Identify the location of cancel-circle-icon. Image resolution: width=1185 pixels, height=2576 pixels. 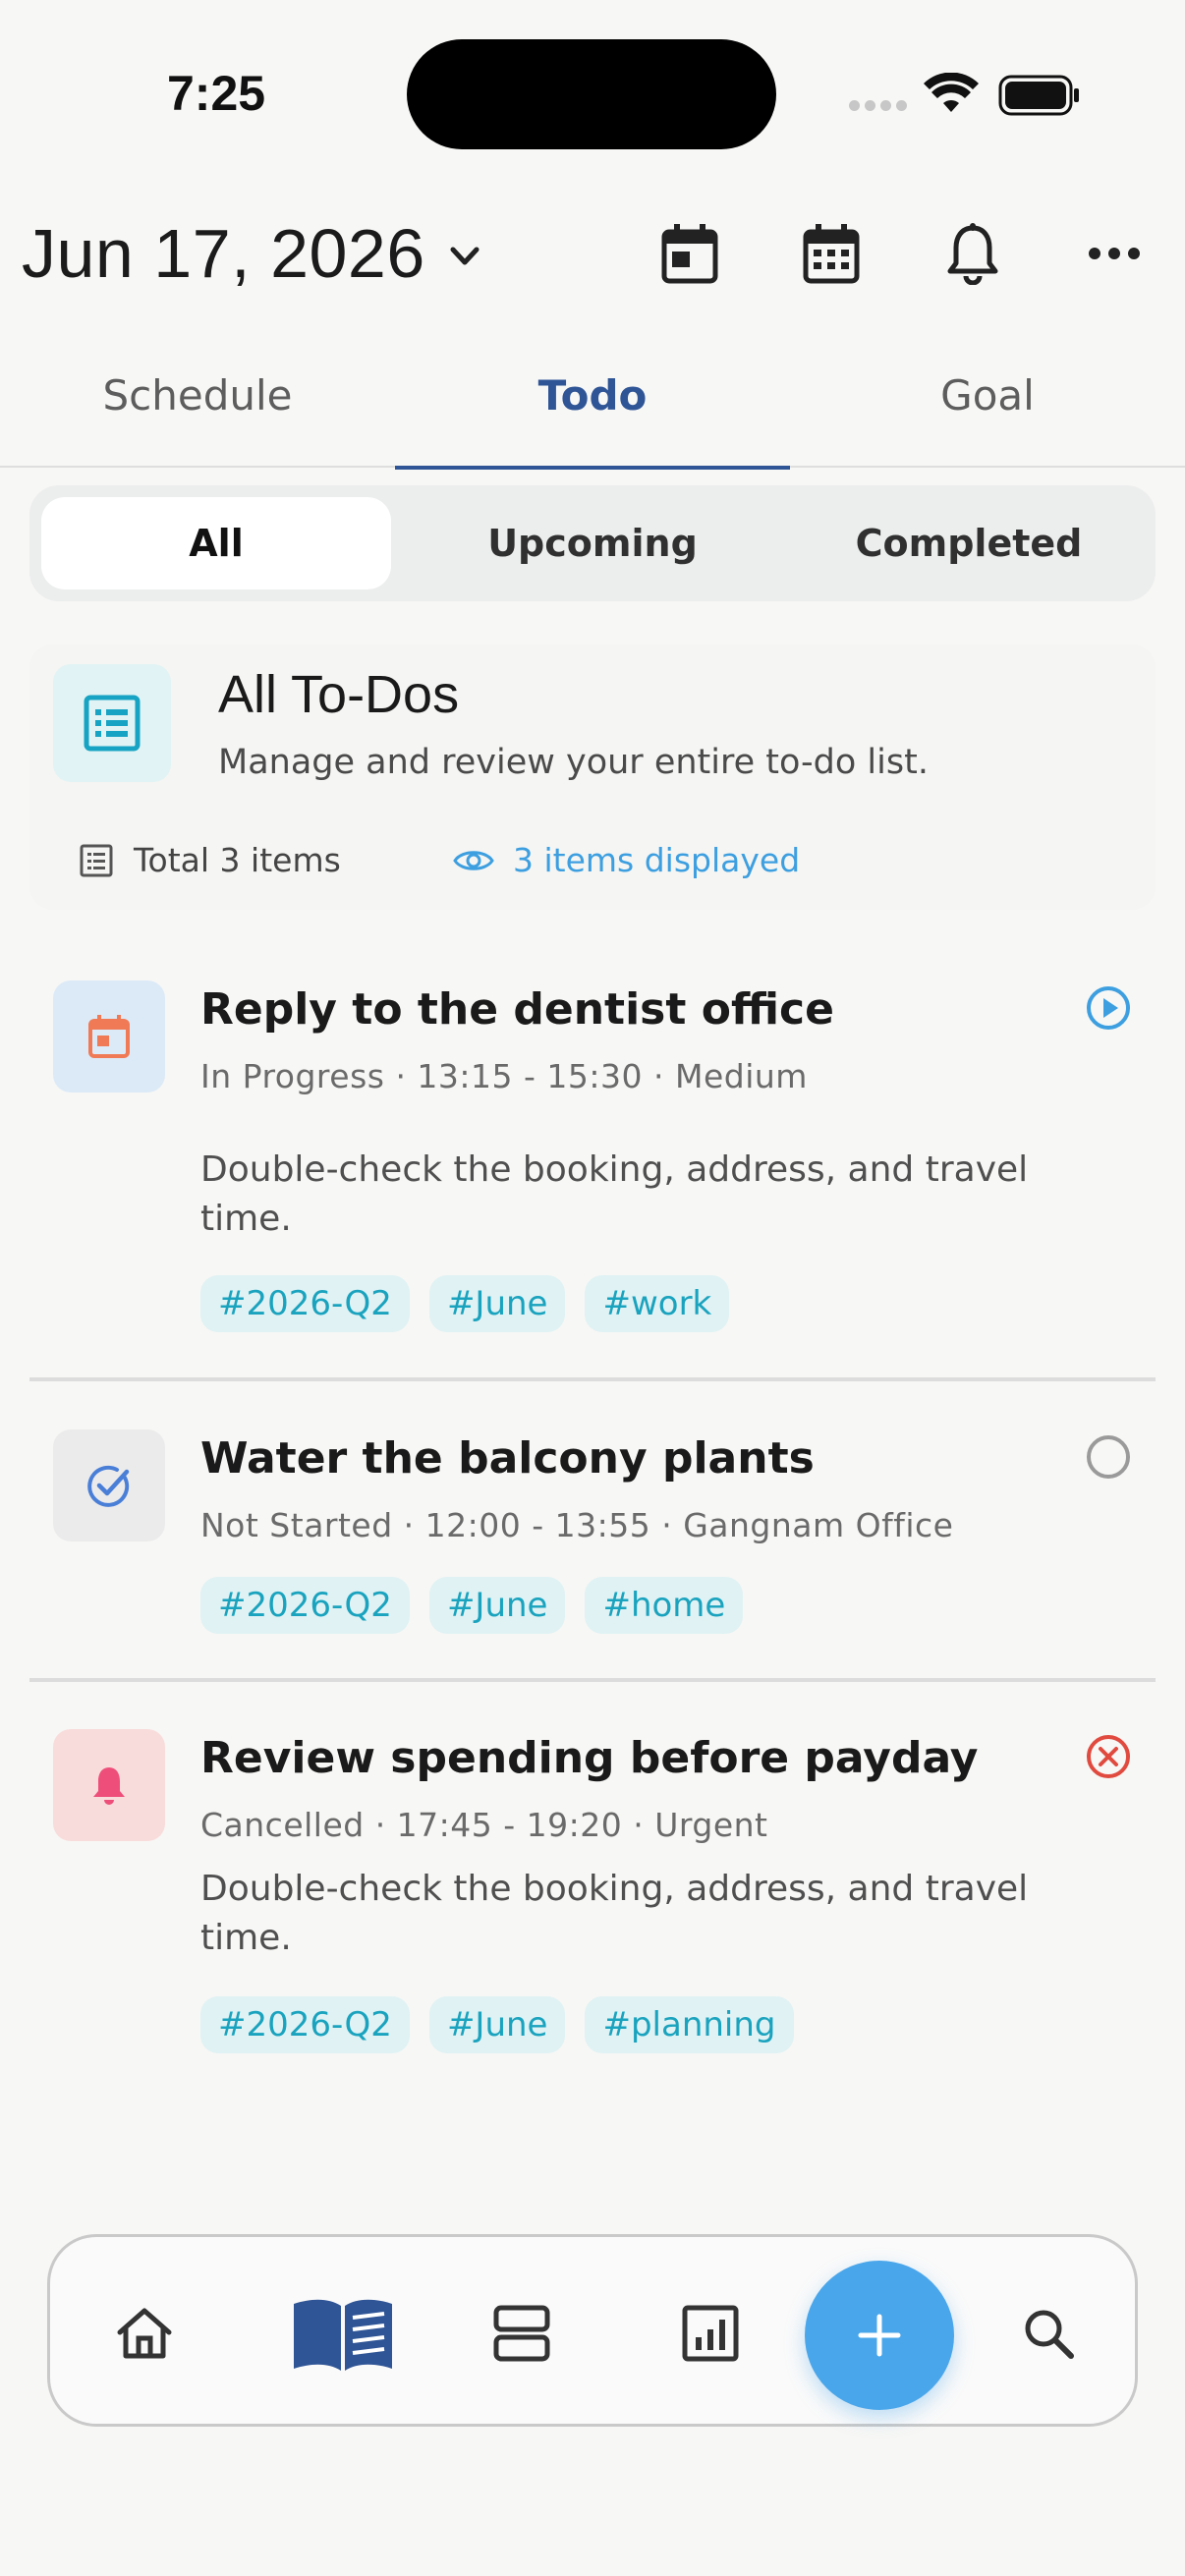
(1108, 1756).